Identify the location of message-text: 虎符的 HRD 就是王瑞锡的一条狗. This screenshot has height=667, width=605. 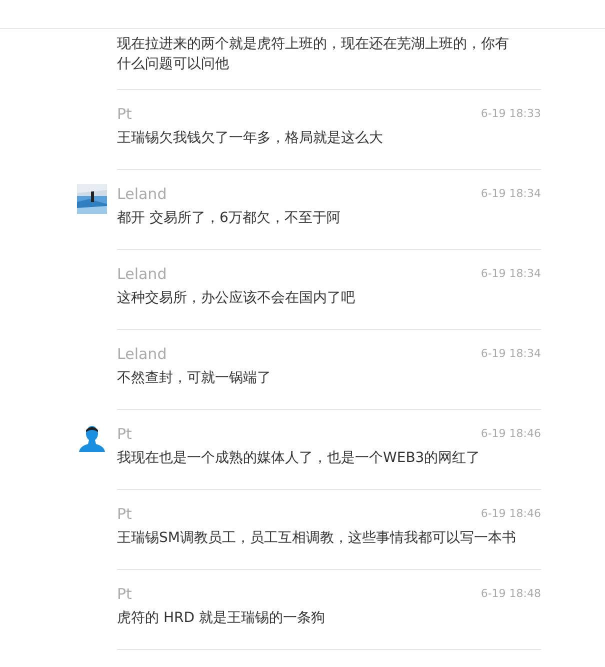
(221, 618).